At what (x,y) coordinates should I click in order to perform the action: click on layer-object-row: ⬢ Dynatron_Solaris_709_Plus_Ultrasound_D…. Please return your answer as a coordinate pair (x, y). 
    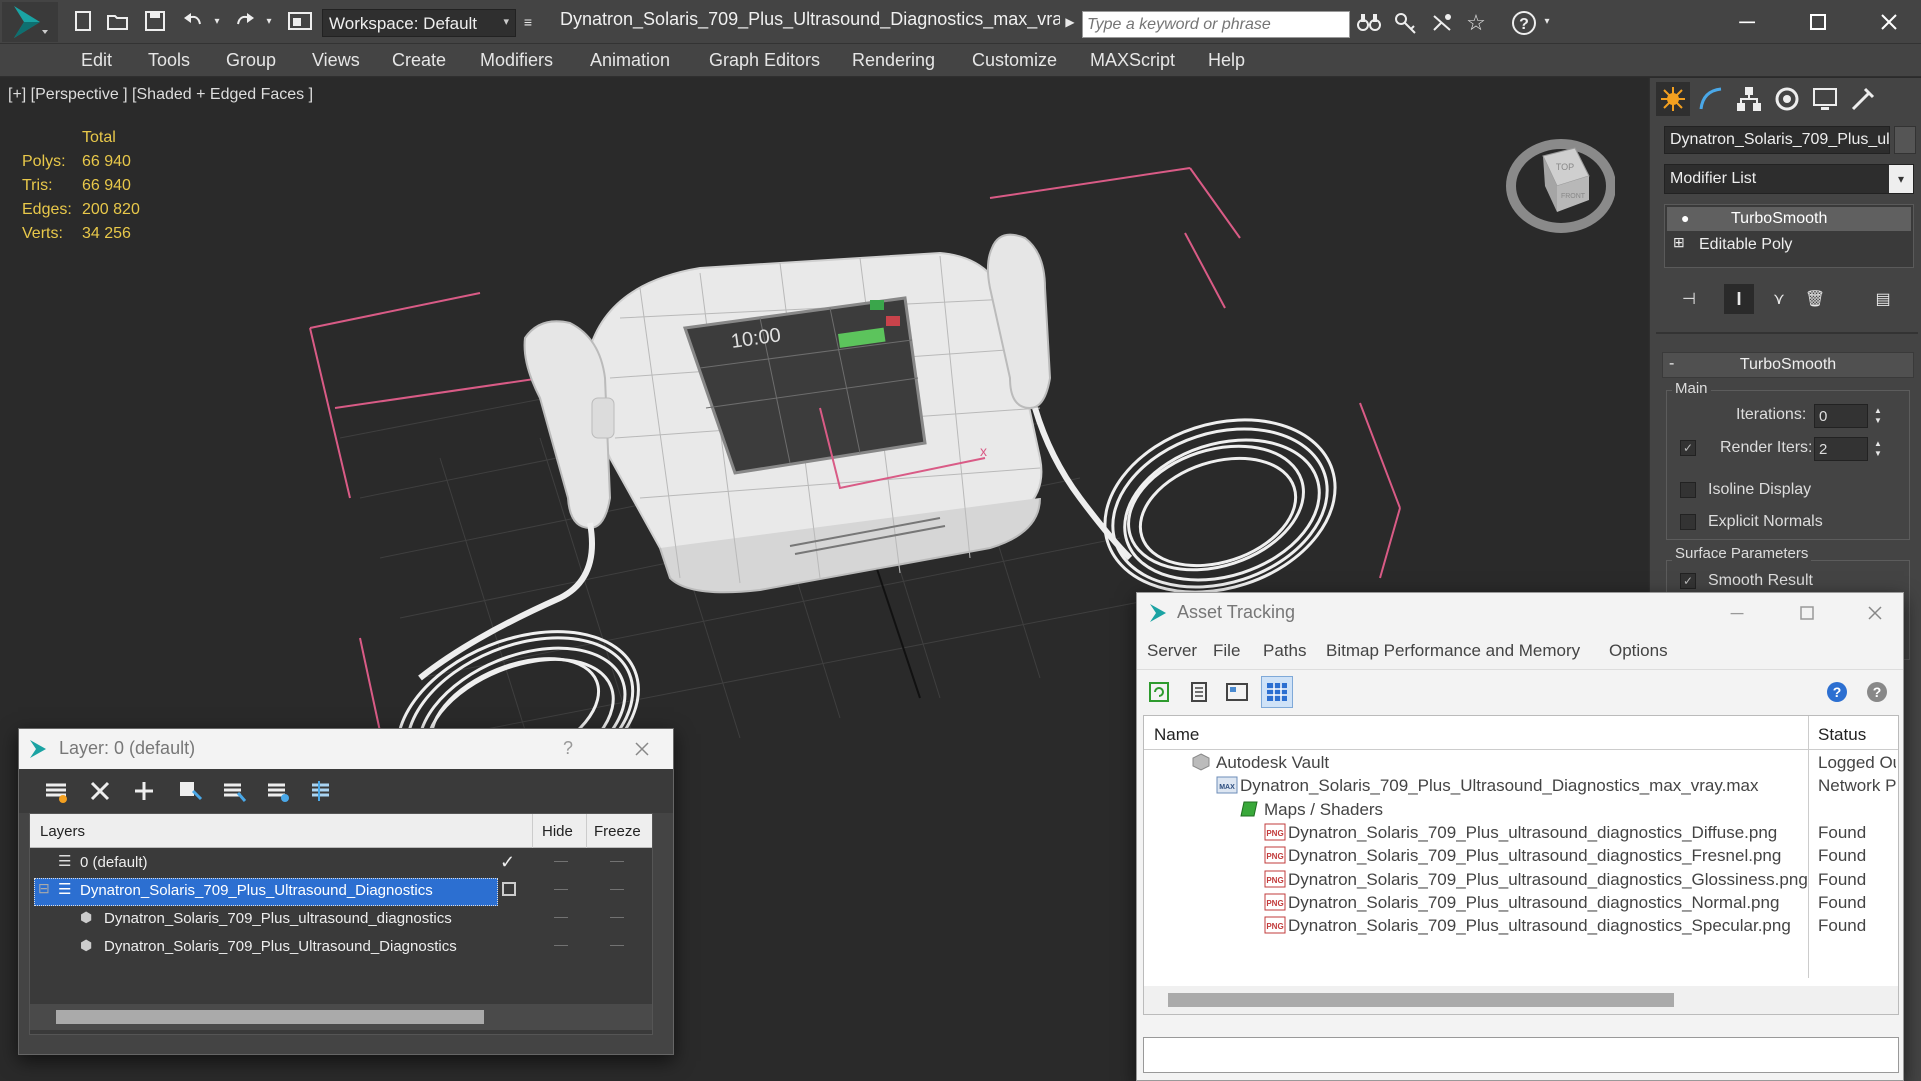
    Looking at the image, I should click on (341, 948).